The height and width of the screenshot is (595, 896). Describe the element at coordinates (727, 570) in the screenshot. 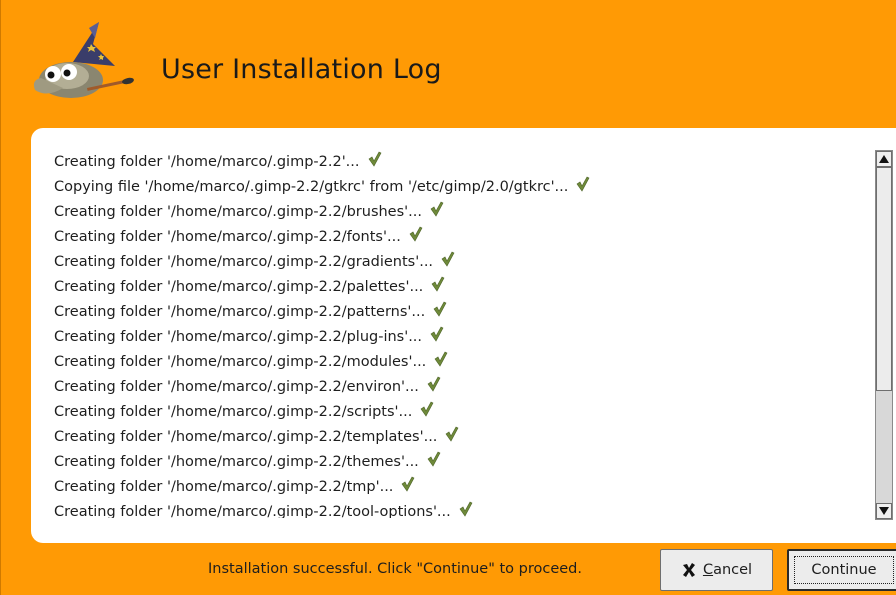

I see `cancel-label: Cancel` at that location.